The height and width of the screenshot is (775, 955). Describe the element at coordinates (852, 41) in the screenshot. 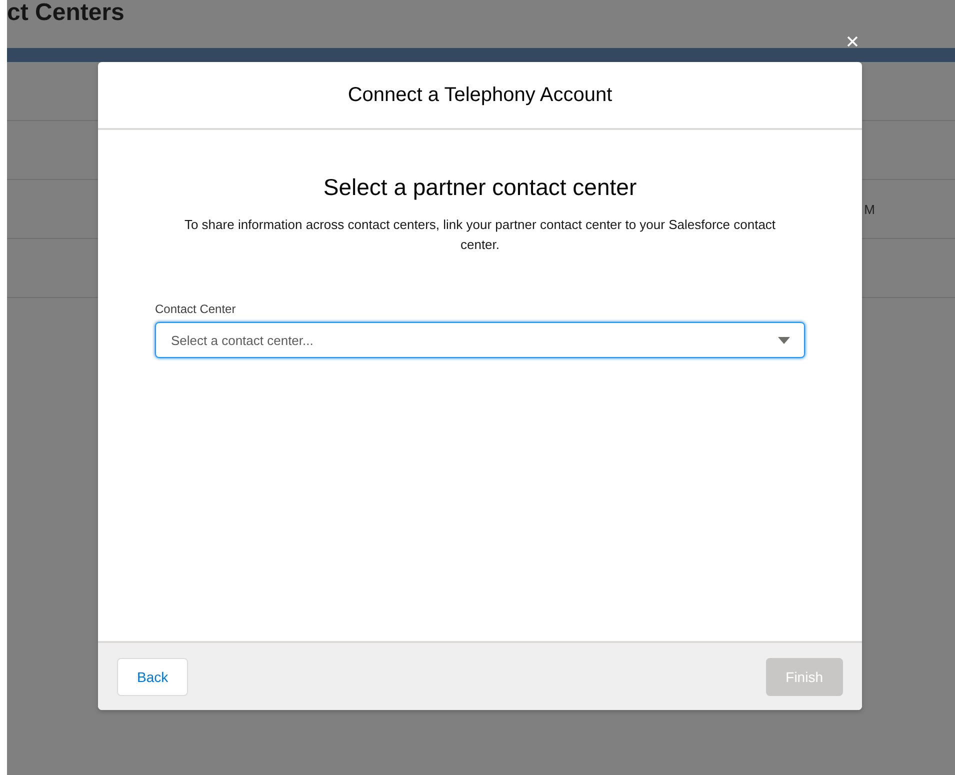

I see `close-icon` at that location.